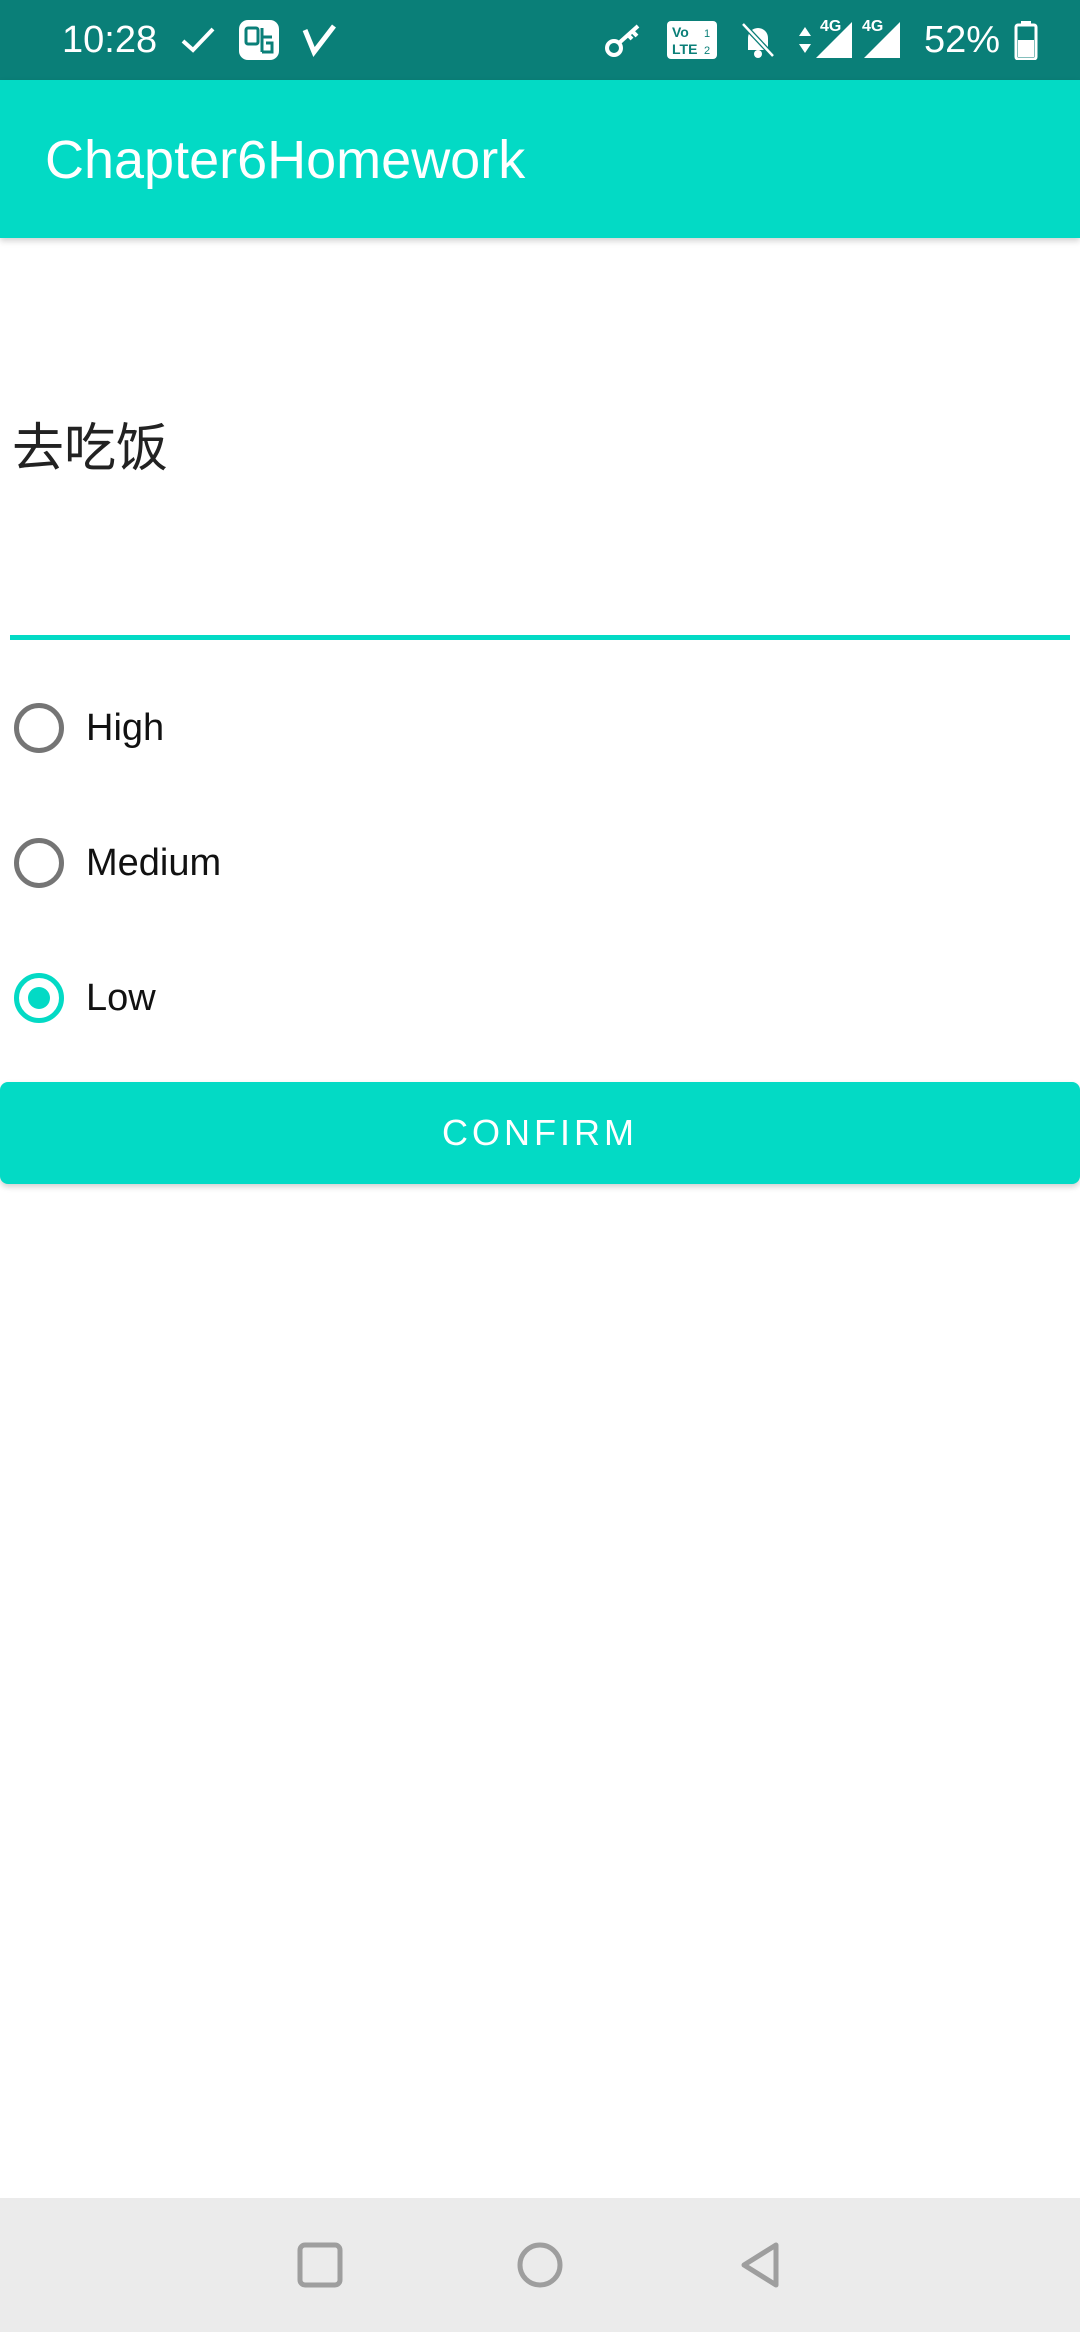 This screenshot has height=2332, width=1080. I want to click on confirm-button: CONFIRM, so click(540, 1133).